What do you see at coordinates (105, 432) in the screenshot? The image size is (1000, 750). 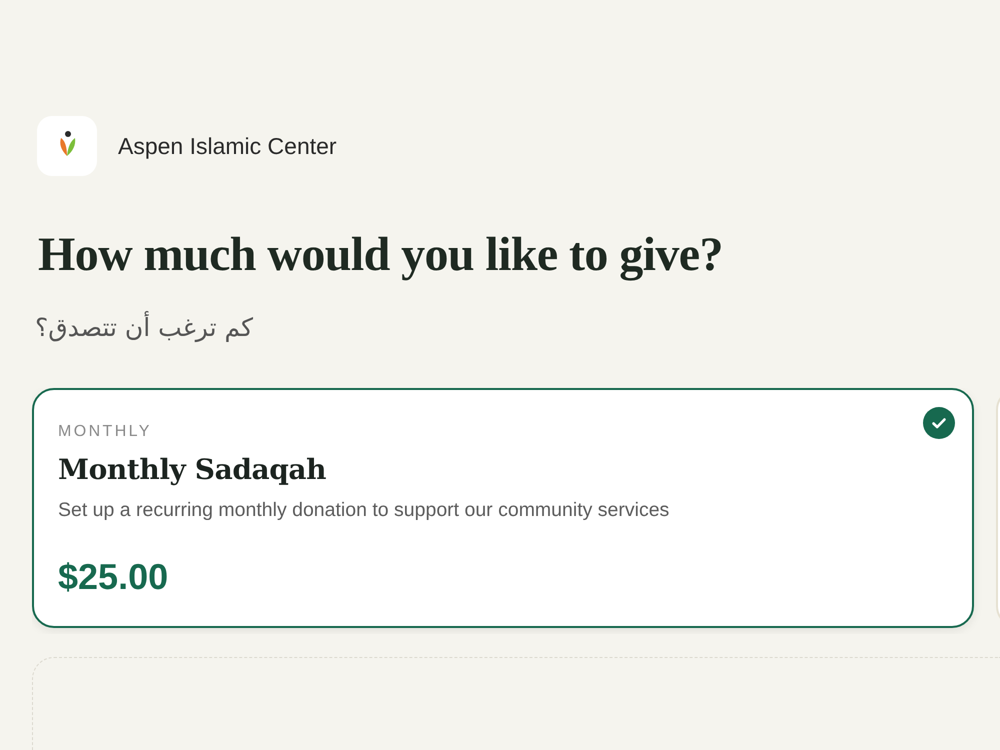 I see `frequency-label: MONTHLY` at bounding box center [105, 432].